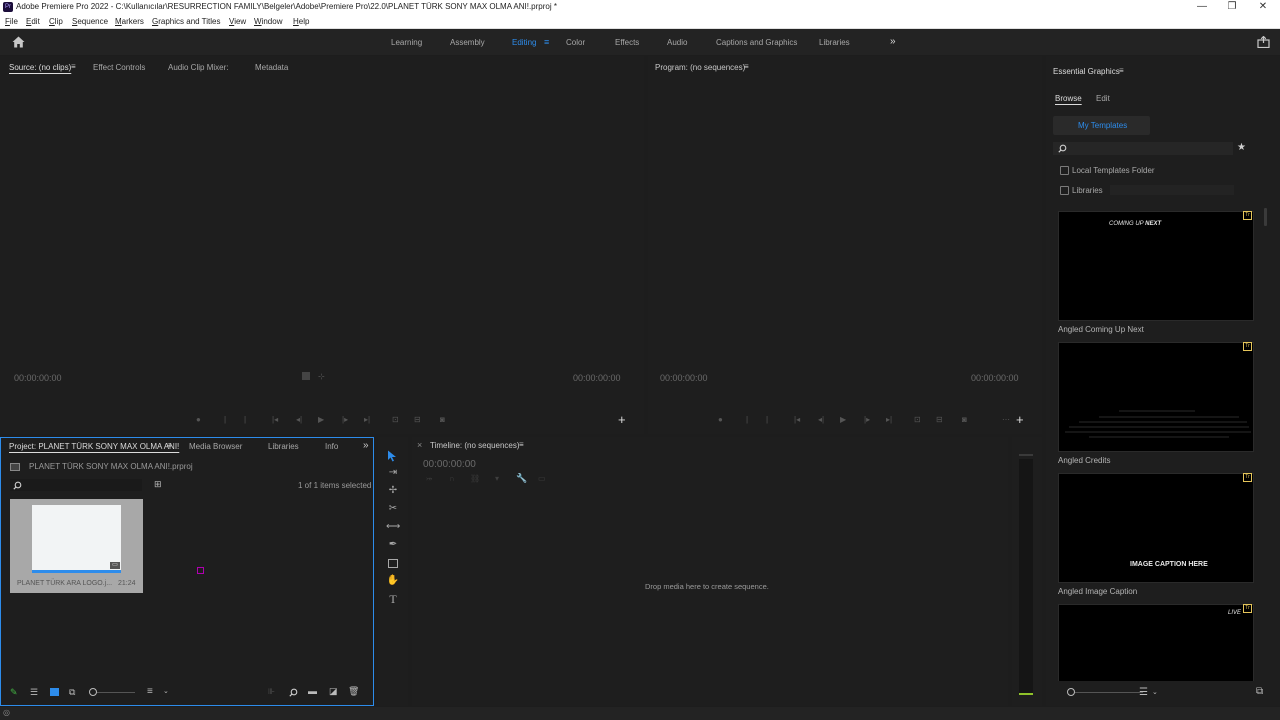 This screenshot has height=720, width=1280. I want to click on menu-window: Window, so click(268, 21).